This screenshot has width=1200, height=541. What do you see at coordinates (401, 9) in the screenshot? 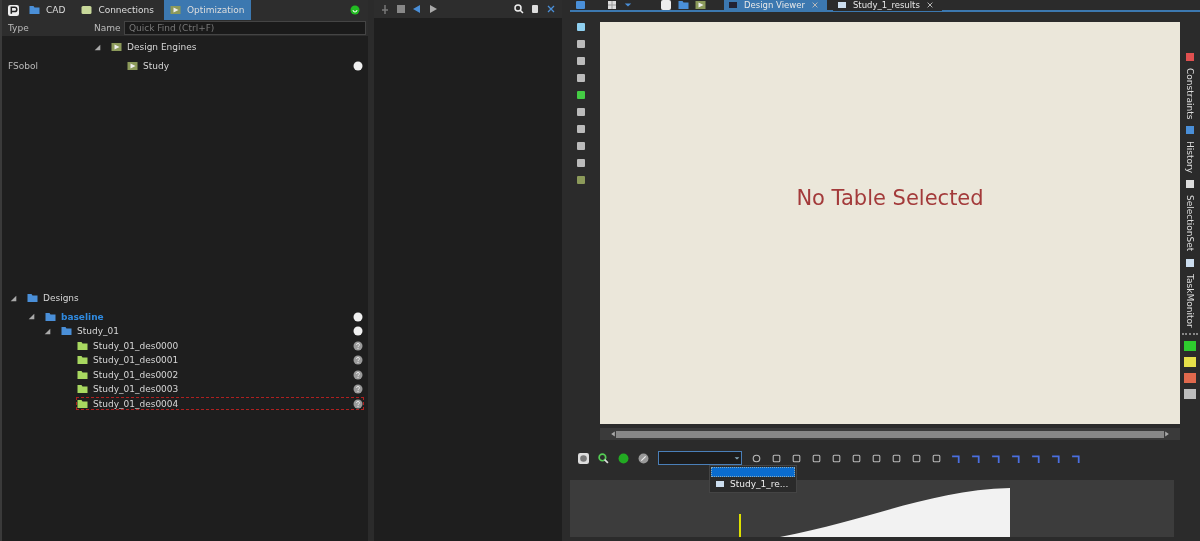
I see `stop-icon` at bounding box center [401, 9].